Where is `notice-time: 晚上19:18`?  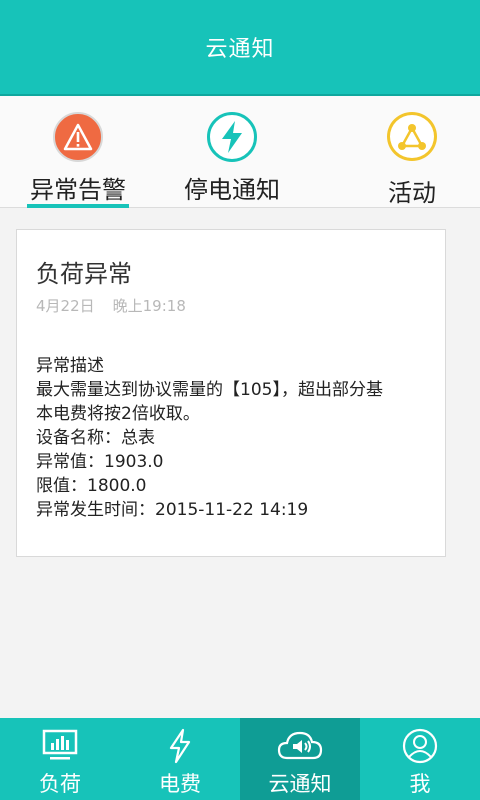 notice-time: 晚上19:18 is located at coordinates (149, 306).